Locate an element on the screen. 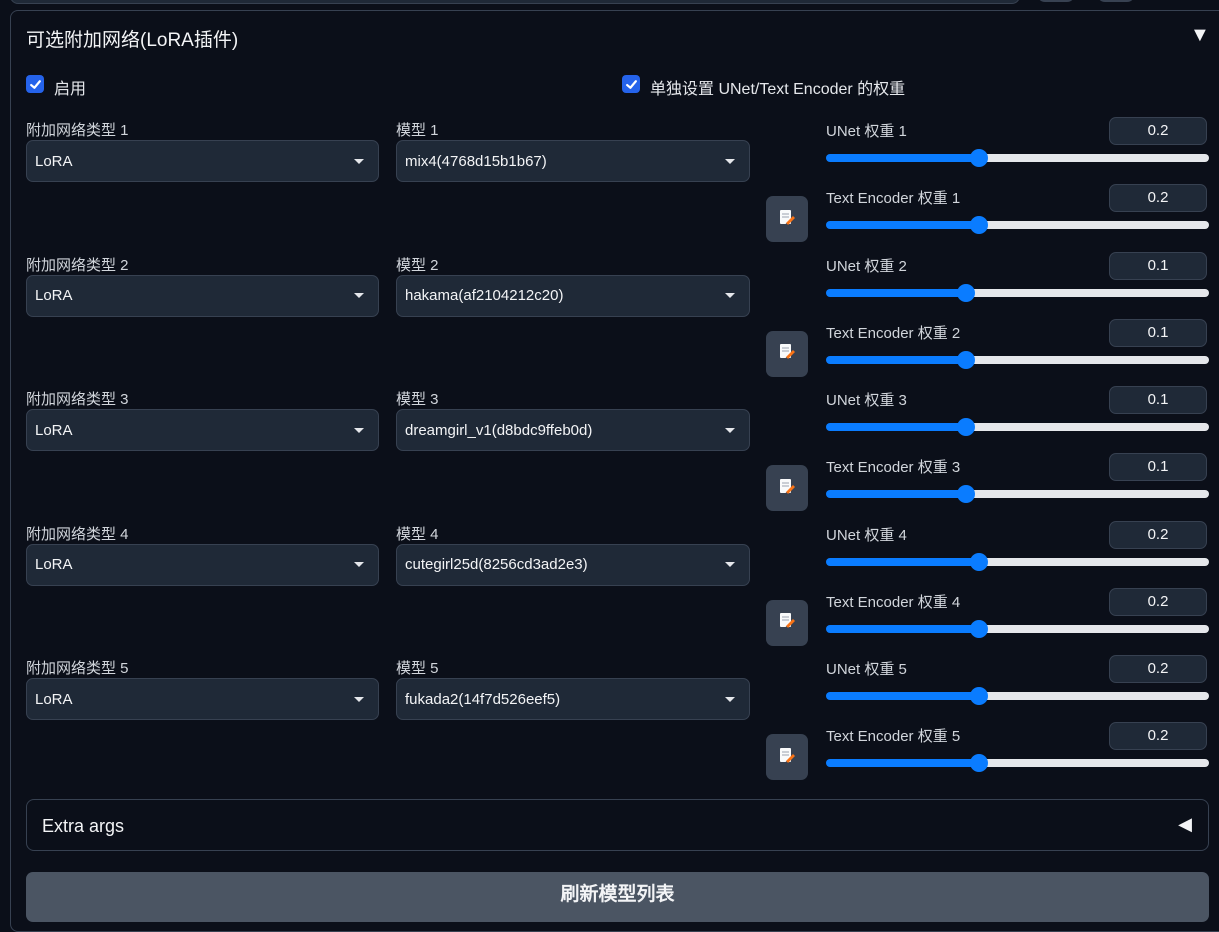 The image size is (1219, 932). unet-weight-label-3: UNet 权重 3 is located at coordinates (866, 400).